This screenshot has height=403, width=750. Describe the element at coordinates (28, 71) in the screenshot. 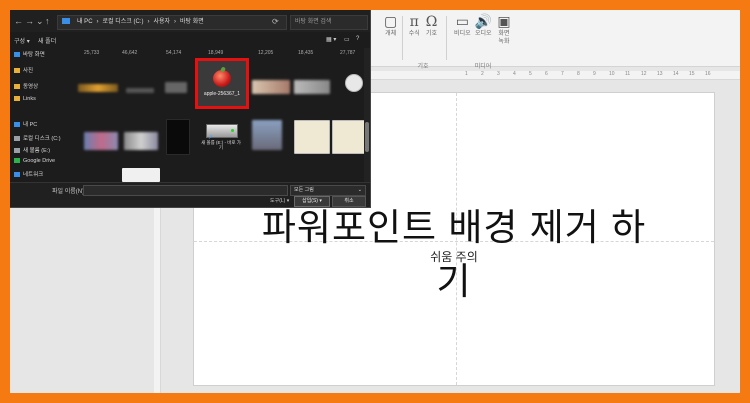

I see `sidebar-item-label: 사진` at that location.